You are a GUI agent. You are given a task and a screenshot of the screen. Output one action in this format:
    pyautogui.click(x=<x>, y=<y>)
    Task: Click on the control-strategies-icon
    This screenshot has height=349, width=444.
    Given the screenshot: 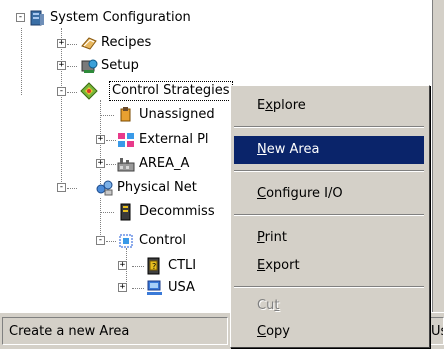 What is the action you would take?
    pyautogui.click(x=89, y=91)
    